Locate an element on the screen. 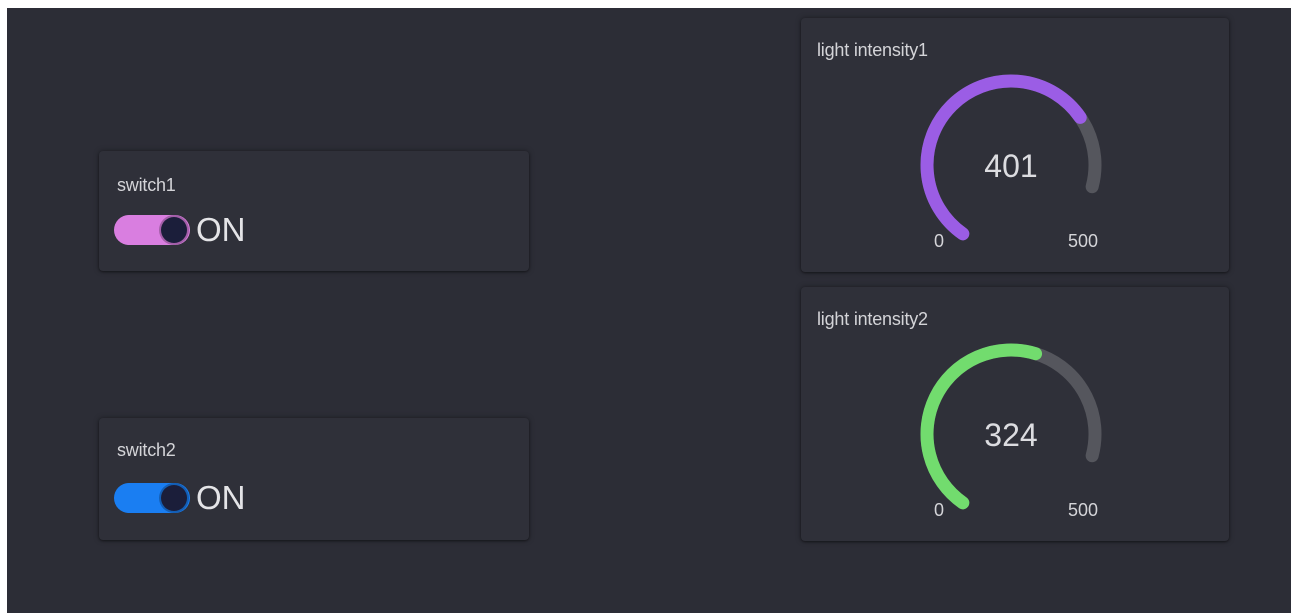 The image size is (1291, 613). switch2-toggle-knob is located at coordinates (174, 497).